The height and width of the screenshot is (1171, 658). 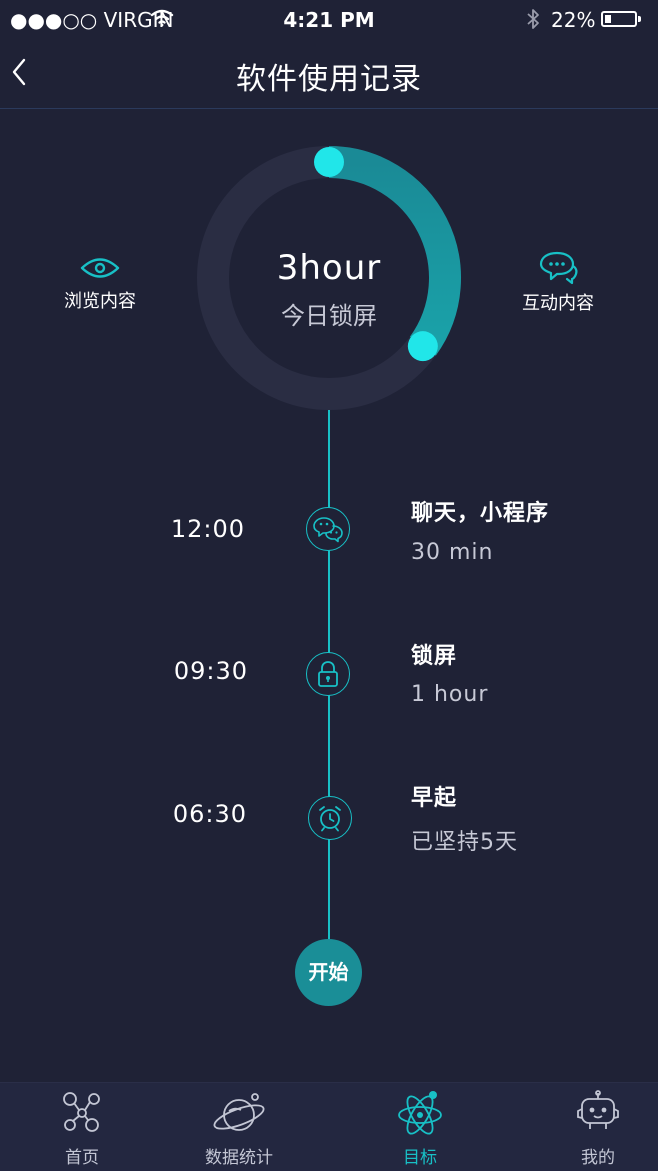 I want to click on molecule-icon, so click(x=81, y=1112).